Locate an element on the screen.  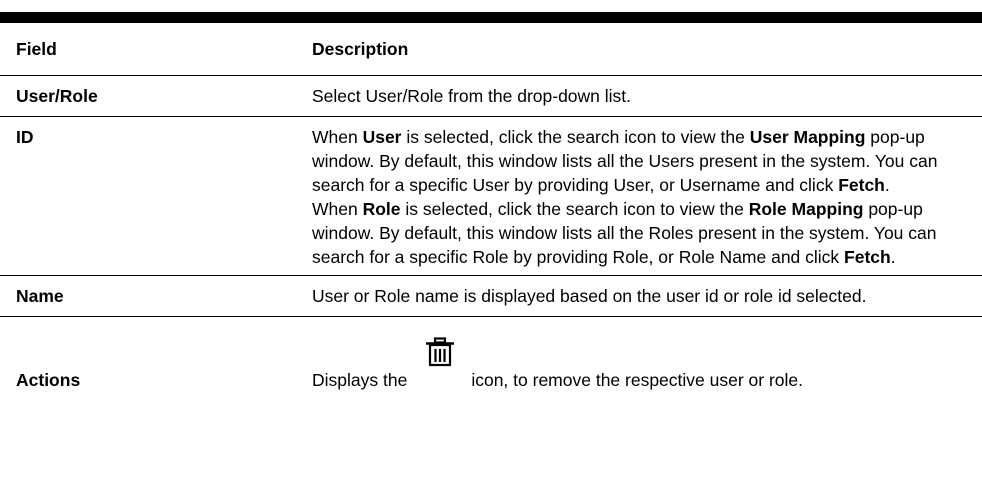
field-name-name: Name is located at coordinates (149, 296).